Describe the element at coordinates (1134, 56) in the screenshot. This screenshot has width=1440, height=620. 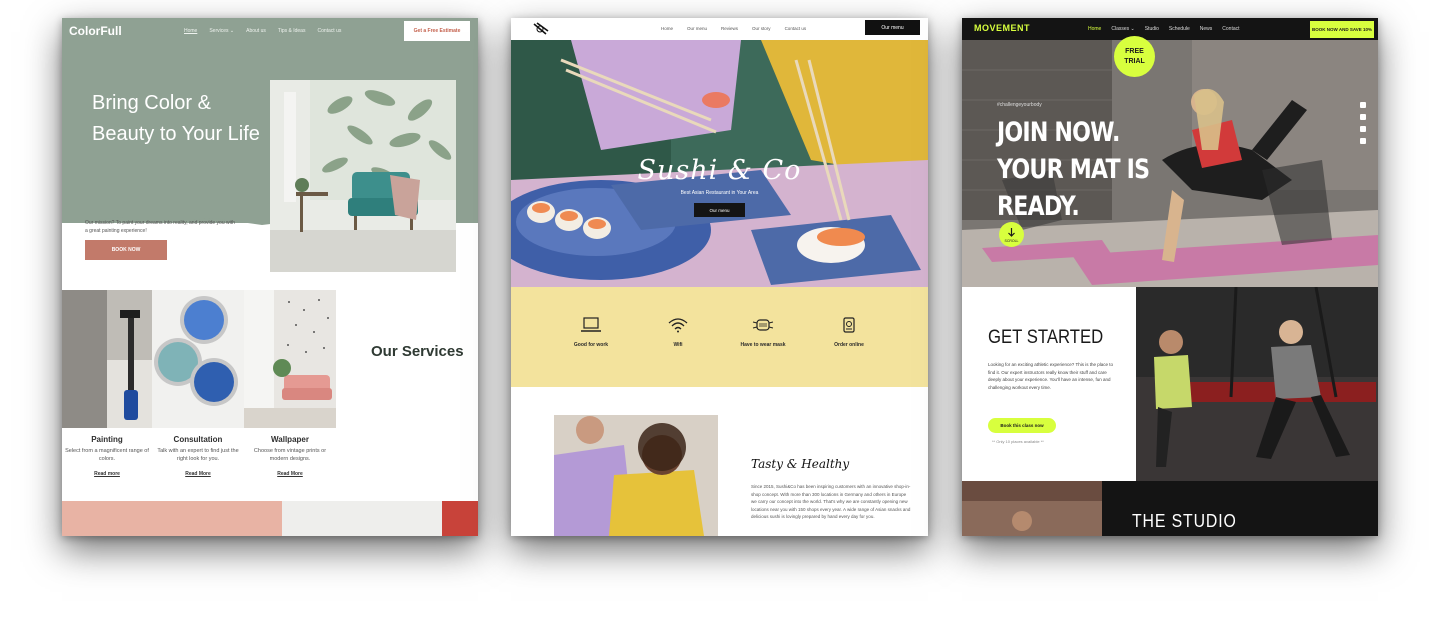
I see `free-trial-badge: FREE TRIAL` at that location.